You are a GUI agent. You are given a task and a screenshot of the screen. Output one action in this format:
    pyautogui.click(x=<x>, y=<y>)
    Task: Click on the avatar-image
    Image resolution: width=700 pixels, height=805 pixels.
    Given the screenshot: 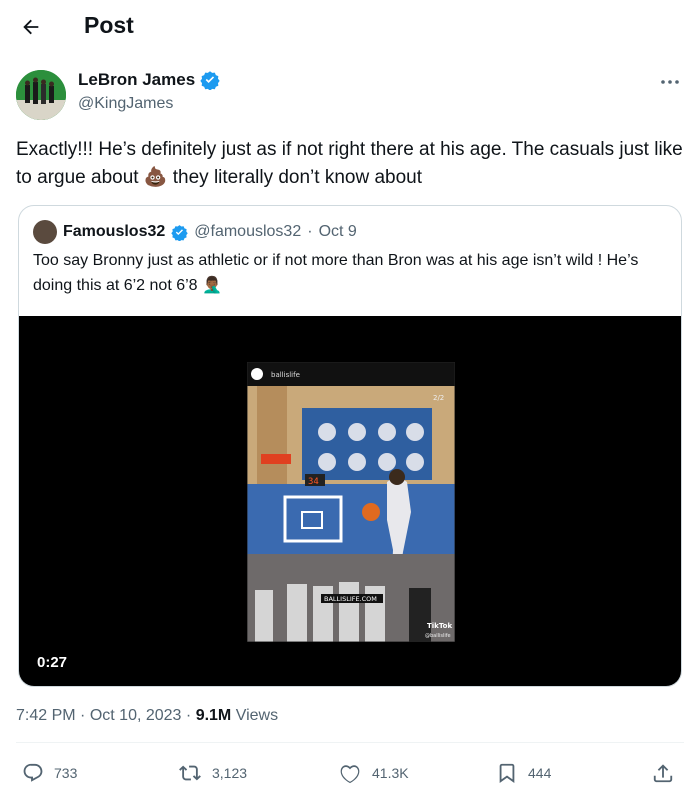 What is the action you would take?
    pyautogui.click(x=41, y=95)
    